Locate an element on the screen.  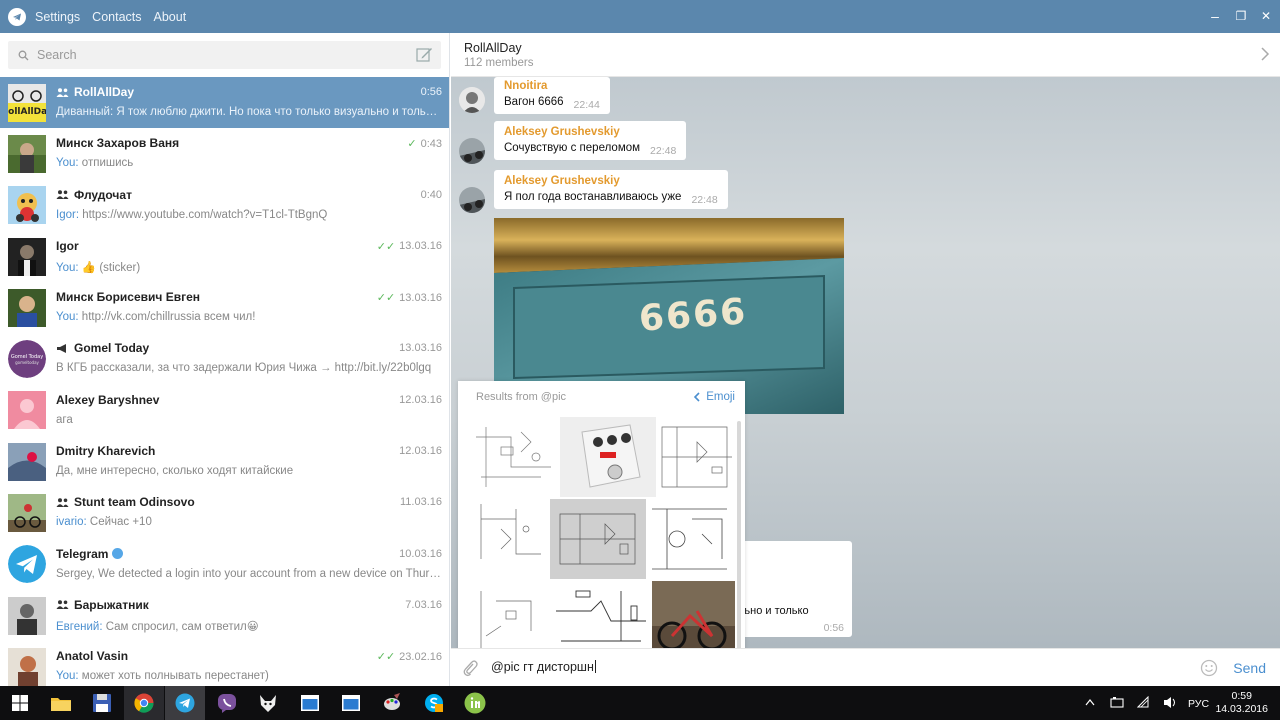
menu-about: About is located at coordinates (170, 17).